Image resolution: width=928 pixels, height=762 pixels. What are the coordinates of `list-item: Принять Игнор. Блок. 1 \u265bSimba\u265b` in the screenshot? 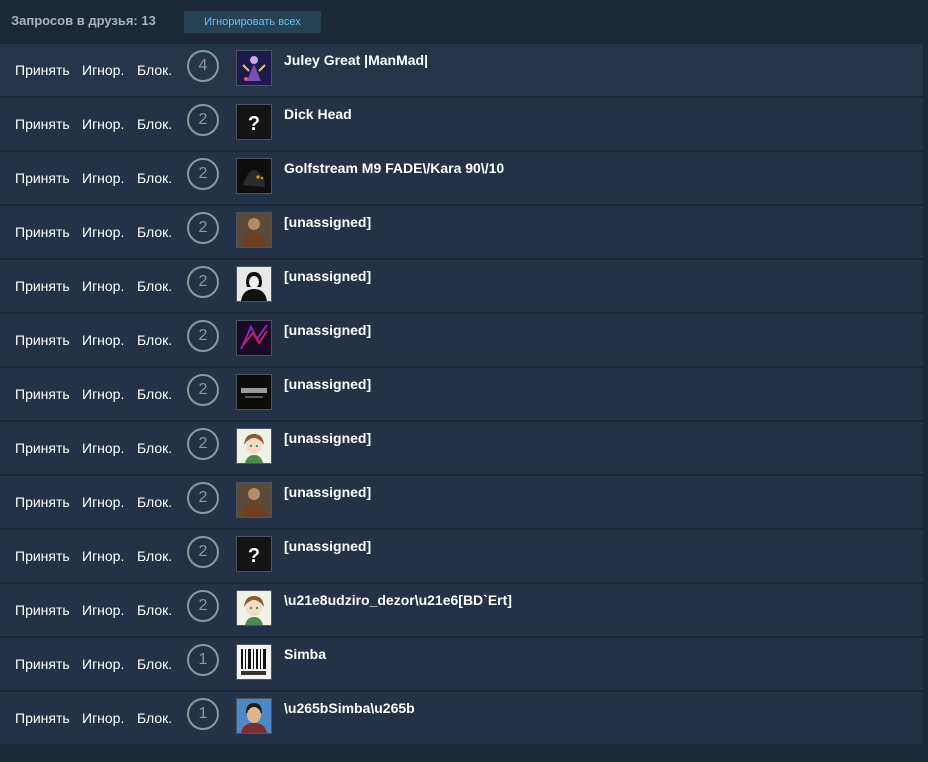 It's located at (461, 718).